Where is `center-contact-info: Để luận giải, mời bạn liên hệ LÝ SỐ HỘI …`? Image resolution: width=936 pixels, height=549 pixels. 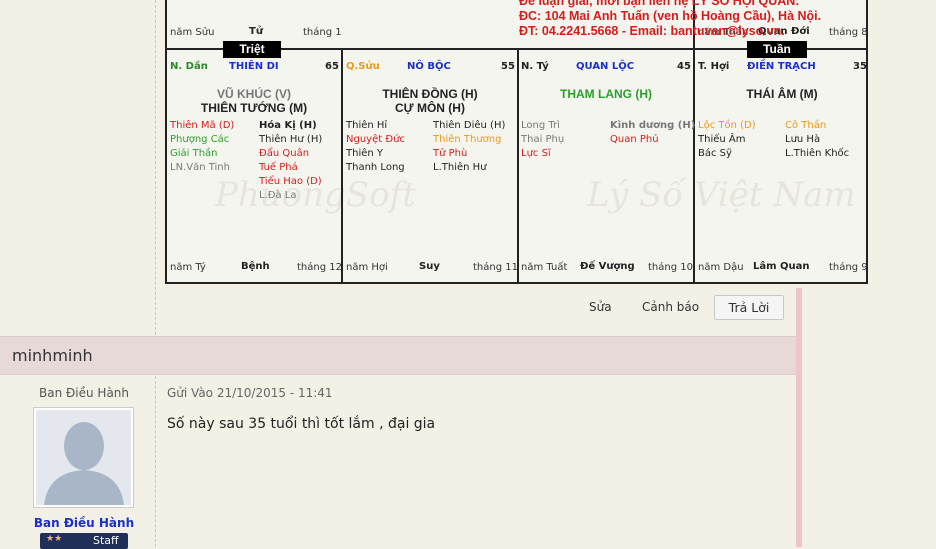
center-contact-info: Để luận giải, mời bạn liên hệ LÝ SỐ HỘI … is located at coordinates (670, 19).